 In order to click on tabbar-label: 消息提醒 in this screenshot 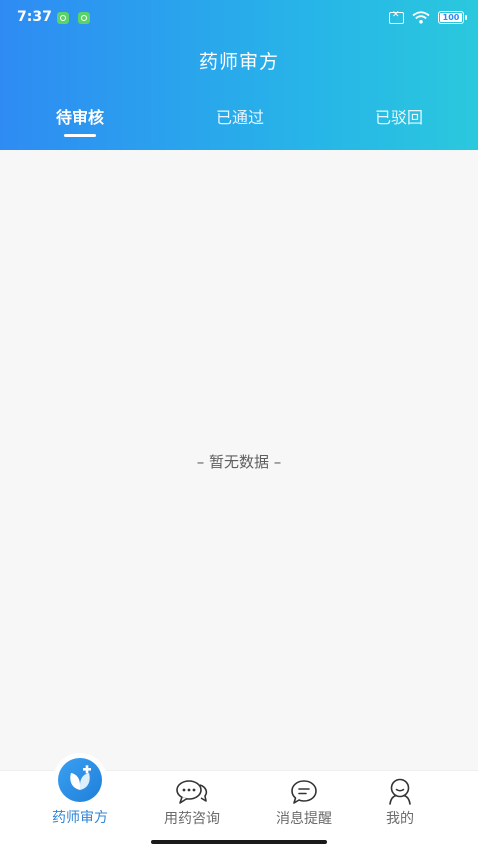, I will do `click(304, 819)`.